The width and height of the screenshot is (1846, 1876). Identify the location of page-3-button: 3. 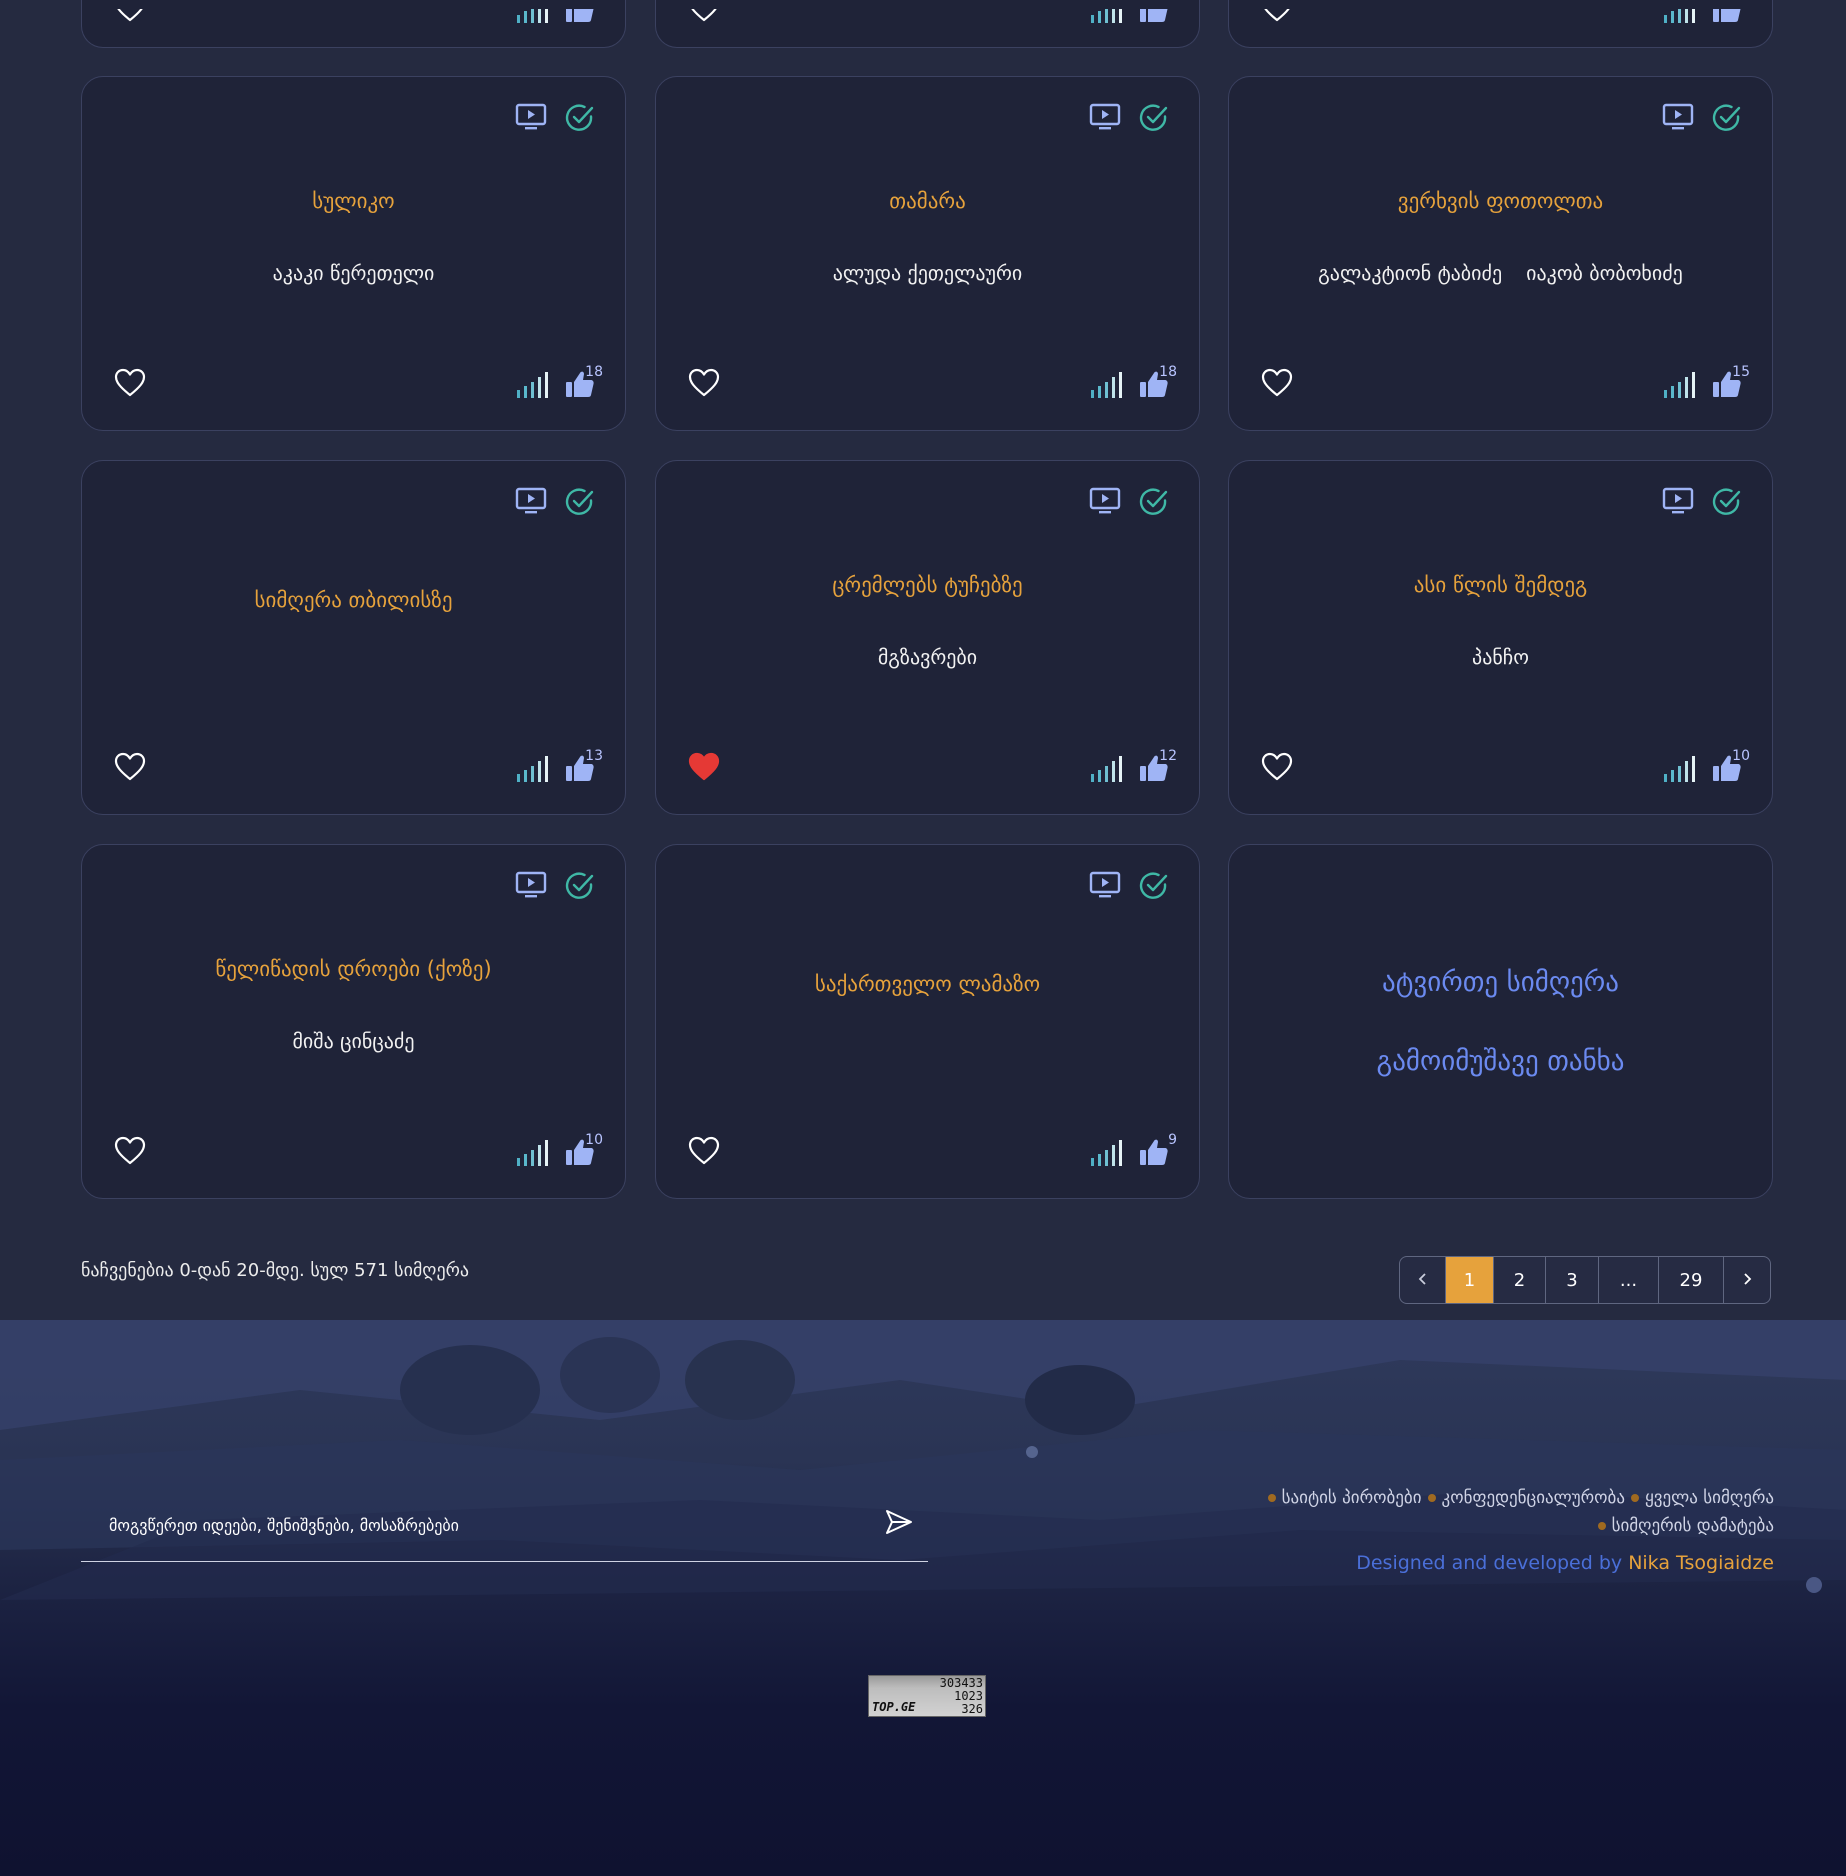
(1572, 1280).